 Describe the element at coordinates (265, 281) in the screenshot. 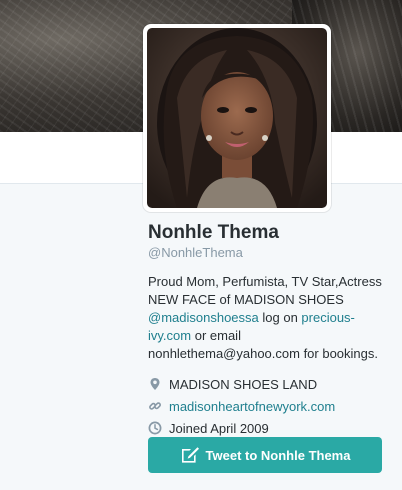

I see `bio-line-1: Proud Mom, Perfumista, TV Star,Actress` at that location.